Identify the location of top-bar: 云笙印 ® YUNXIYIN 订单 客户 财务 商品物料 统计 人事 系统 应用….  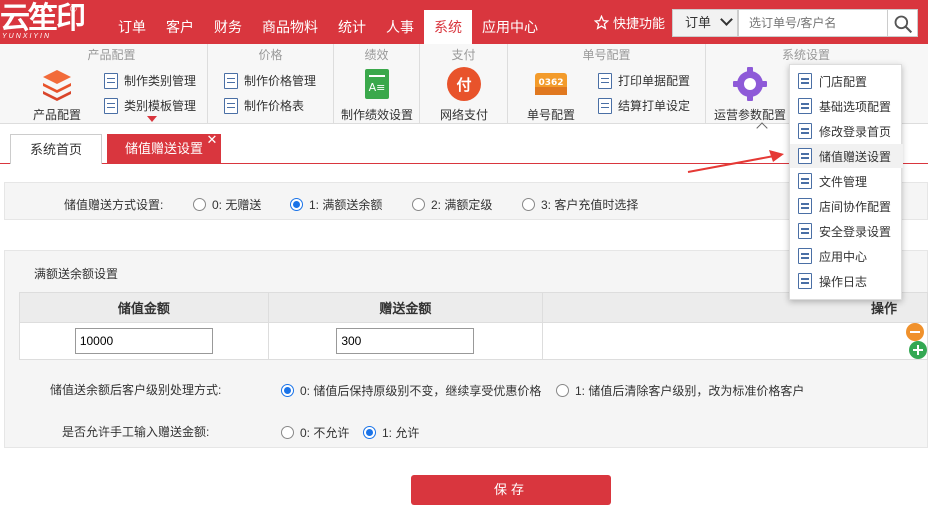
(464, 22).